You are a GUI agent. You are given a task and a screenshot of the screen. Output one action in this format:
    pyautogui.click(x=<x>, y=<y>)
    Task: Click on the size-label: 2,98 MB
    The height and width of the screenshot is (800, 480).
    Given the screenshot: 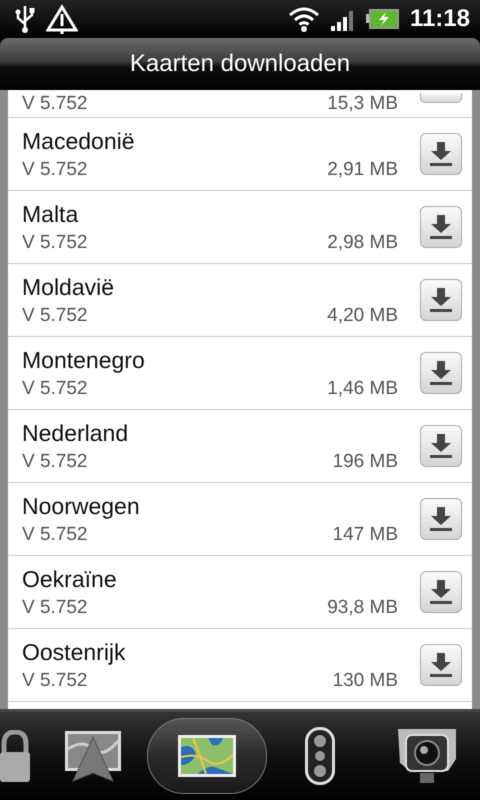 What is the action you would take?
    pyautogui.click(x=362, y=243)
    